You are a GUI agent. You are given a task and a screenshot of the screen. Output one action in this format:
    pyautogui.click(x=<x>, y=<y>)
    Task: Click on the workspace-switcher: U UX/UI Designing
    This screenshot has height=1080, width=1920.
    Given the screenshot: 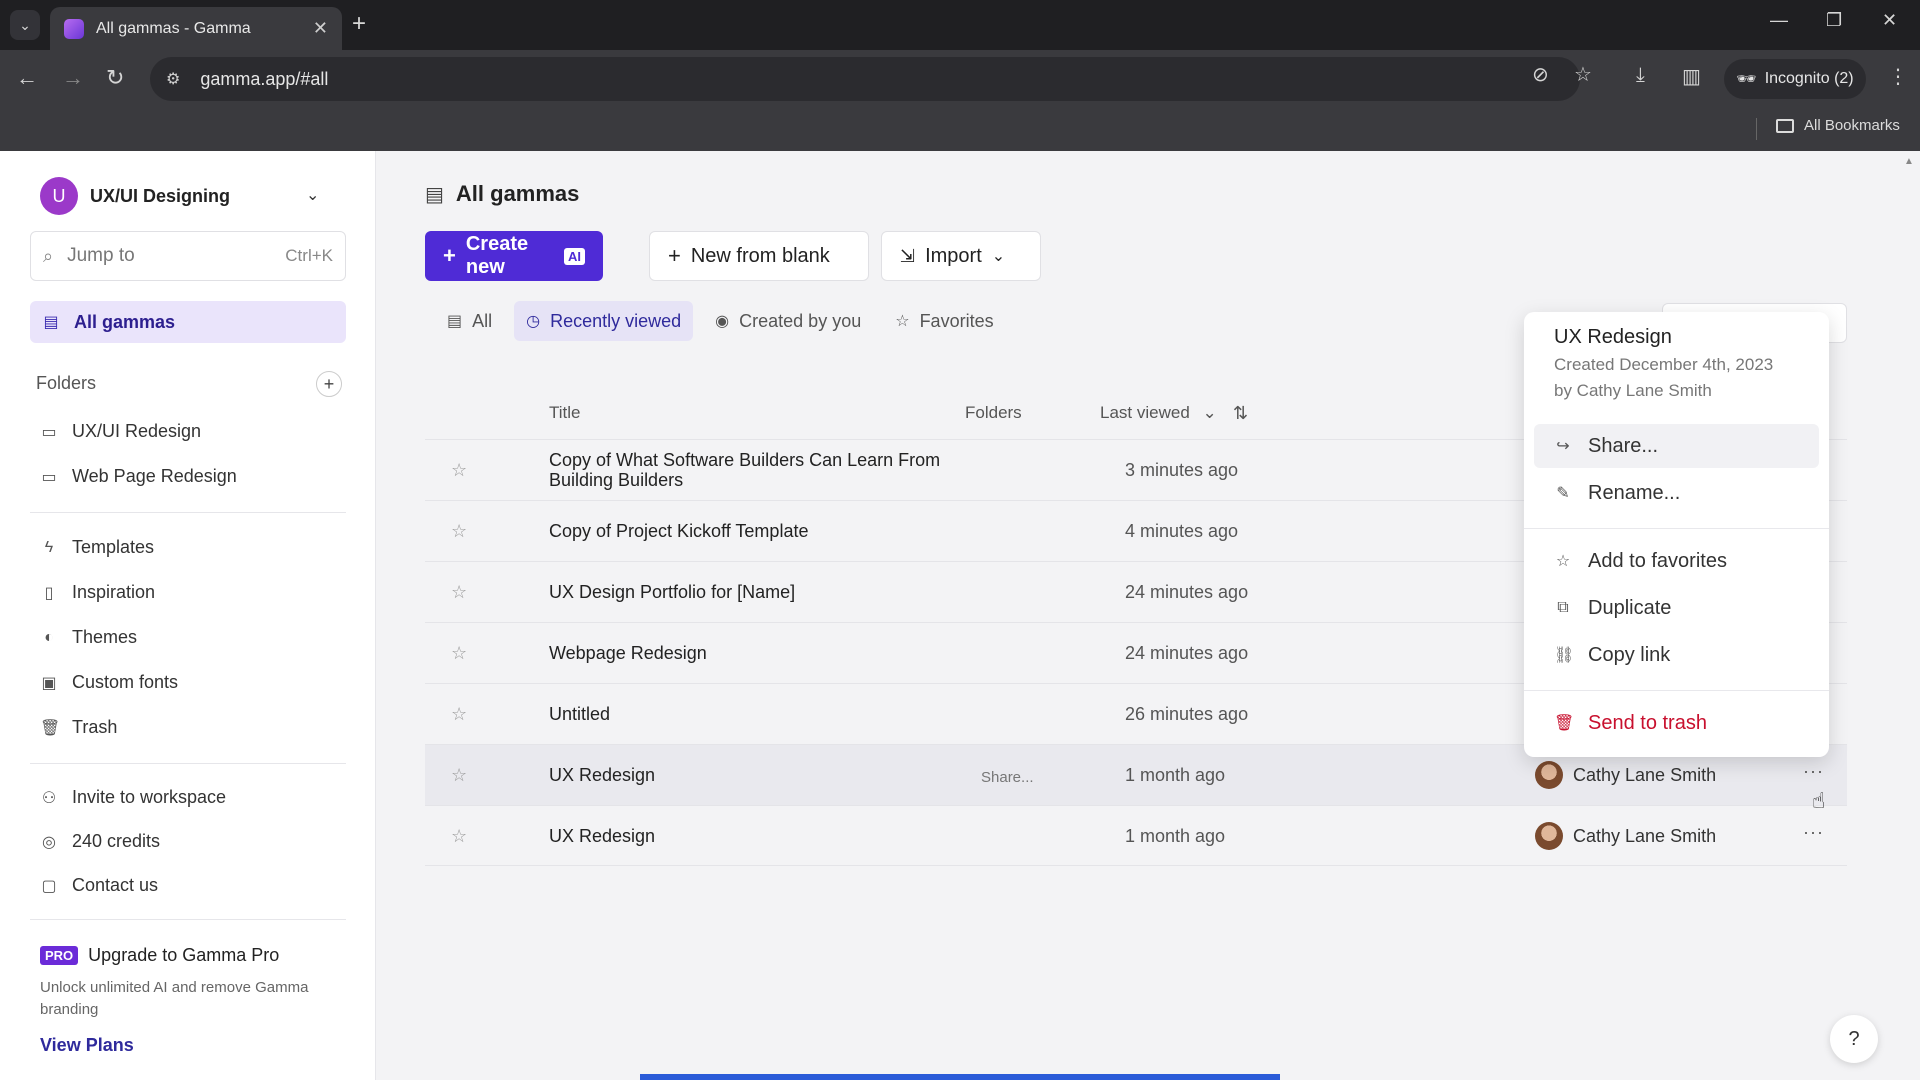 What is the action you would take?
    pyautogui.click(x=135, y=196)
    